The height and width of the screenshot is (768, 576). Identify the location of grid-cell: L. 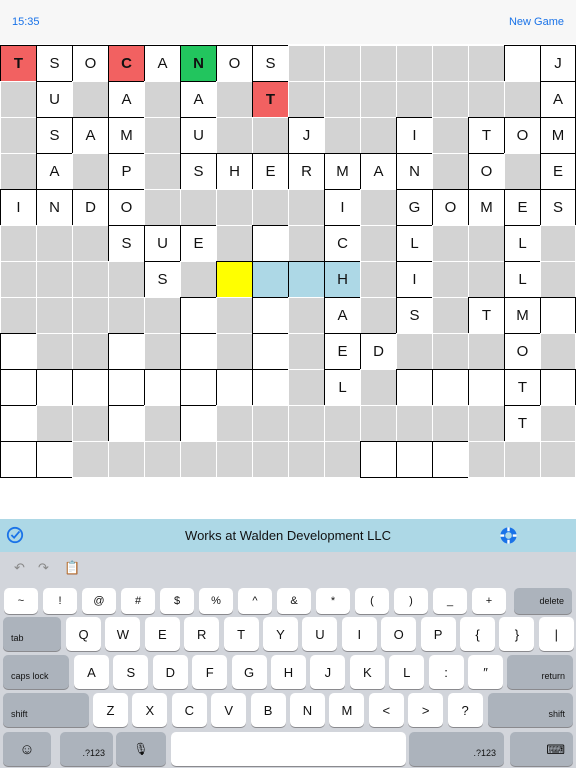
(414, 243).